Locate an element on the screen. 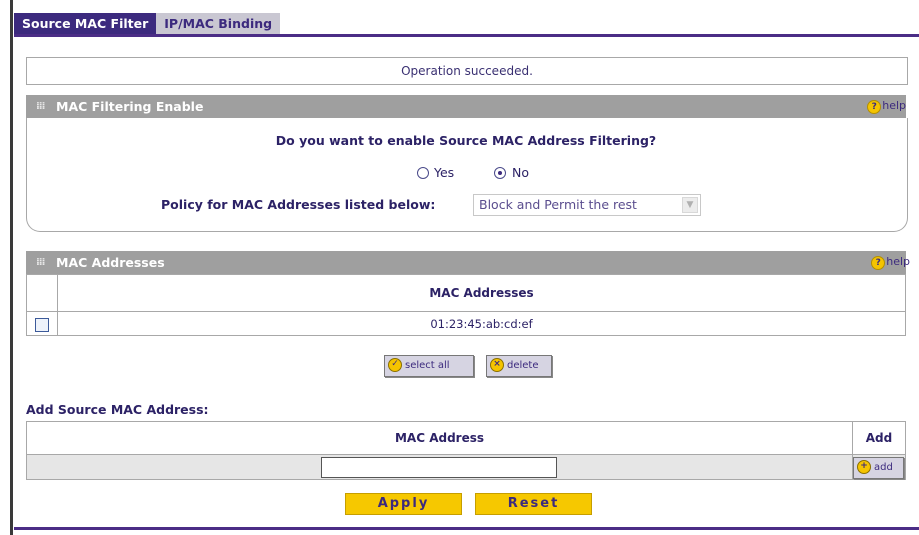 The image size is (919, 535). bottom-border is located at coordinates (466, 528).